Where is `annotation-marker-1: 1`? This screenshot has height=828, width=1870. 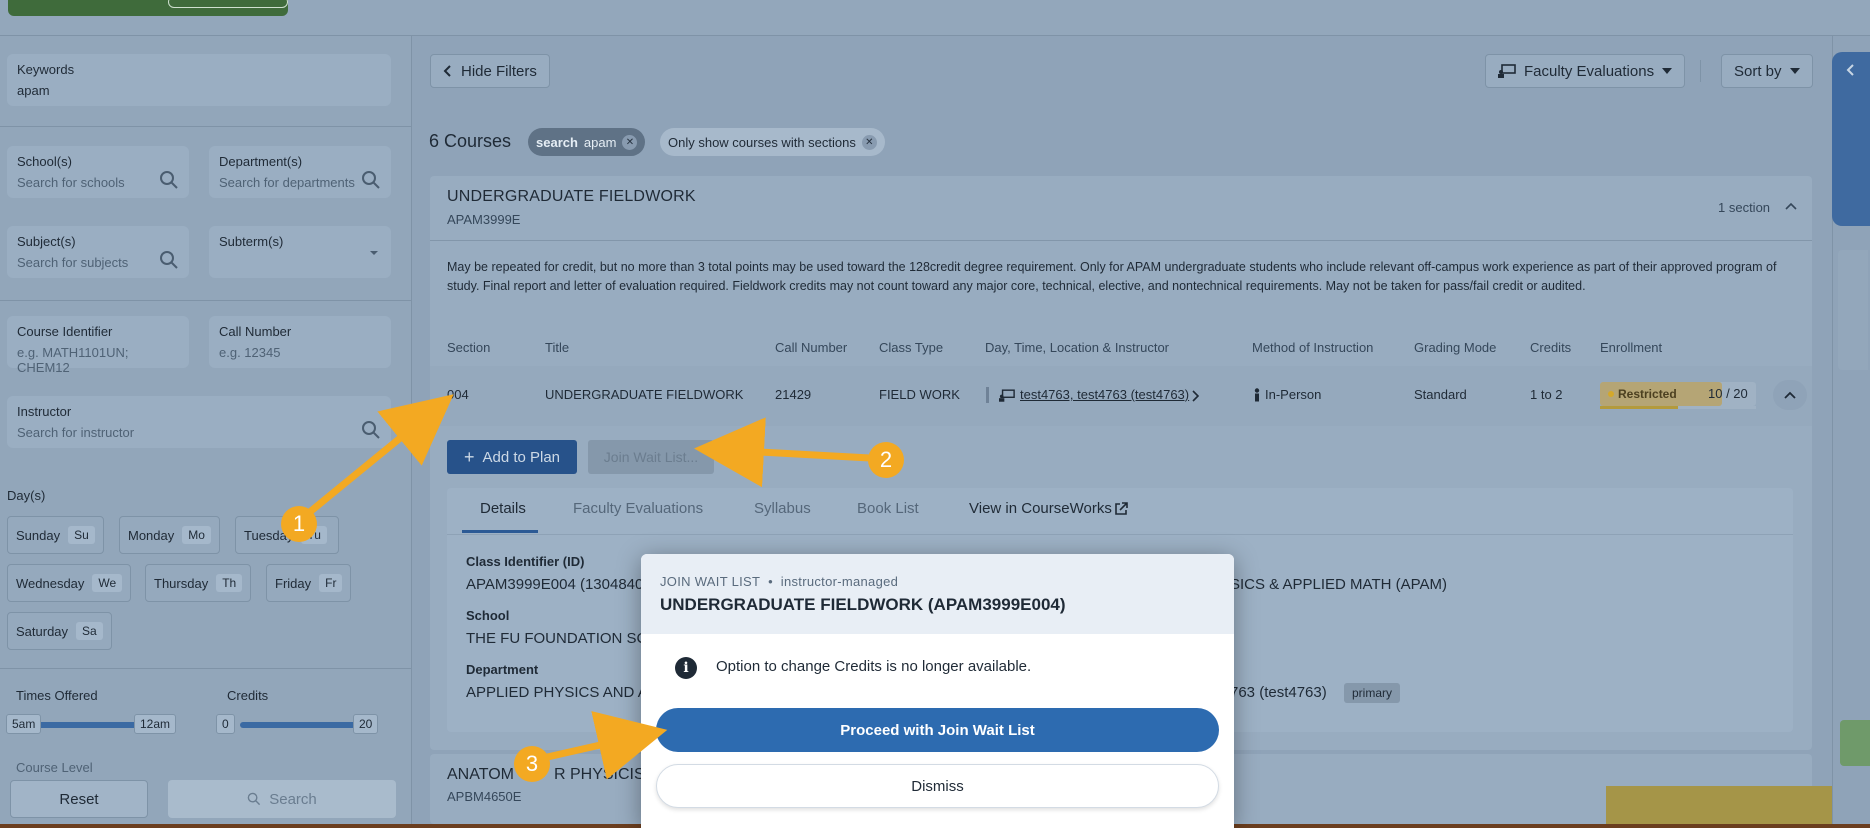
annotation-marker-1: 1 is located at coordinates (299, 524).